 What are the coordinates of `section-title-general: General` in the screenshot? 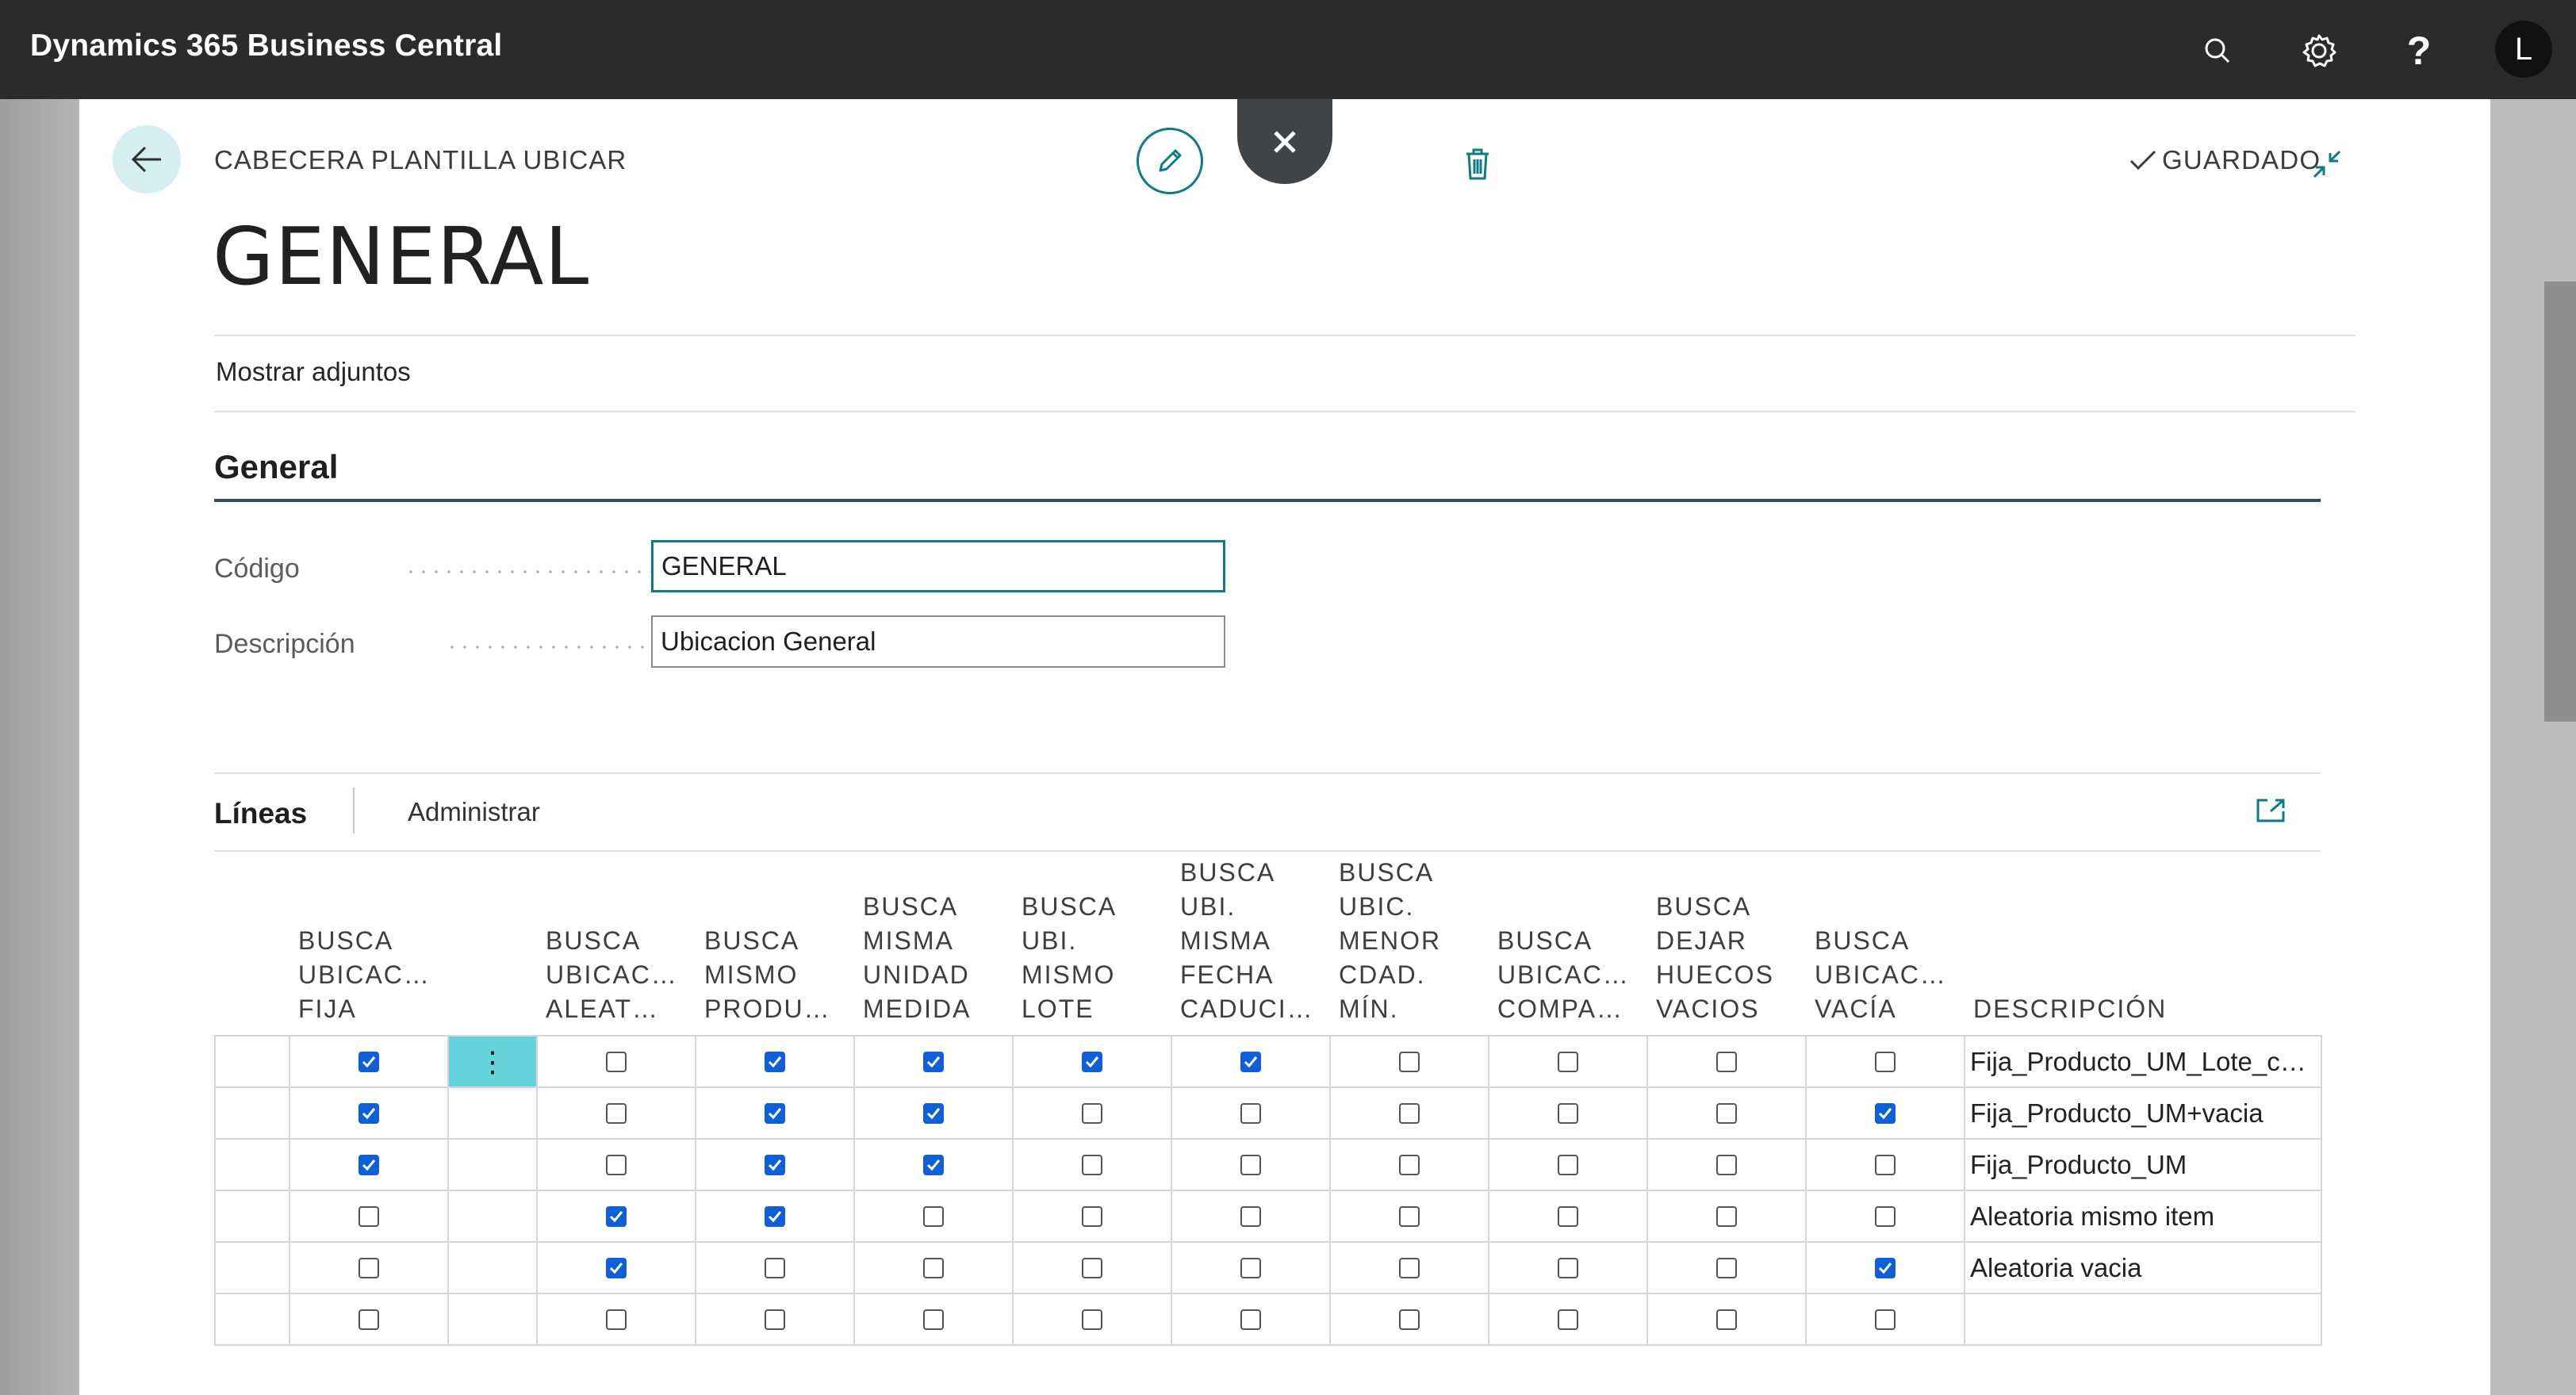 It's located at (276, 467).